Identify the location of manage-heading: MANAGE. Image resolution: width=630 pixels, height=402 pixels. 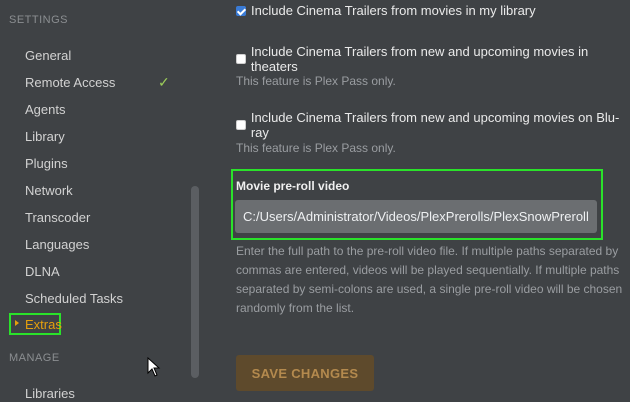
(34, 358).